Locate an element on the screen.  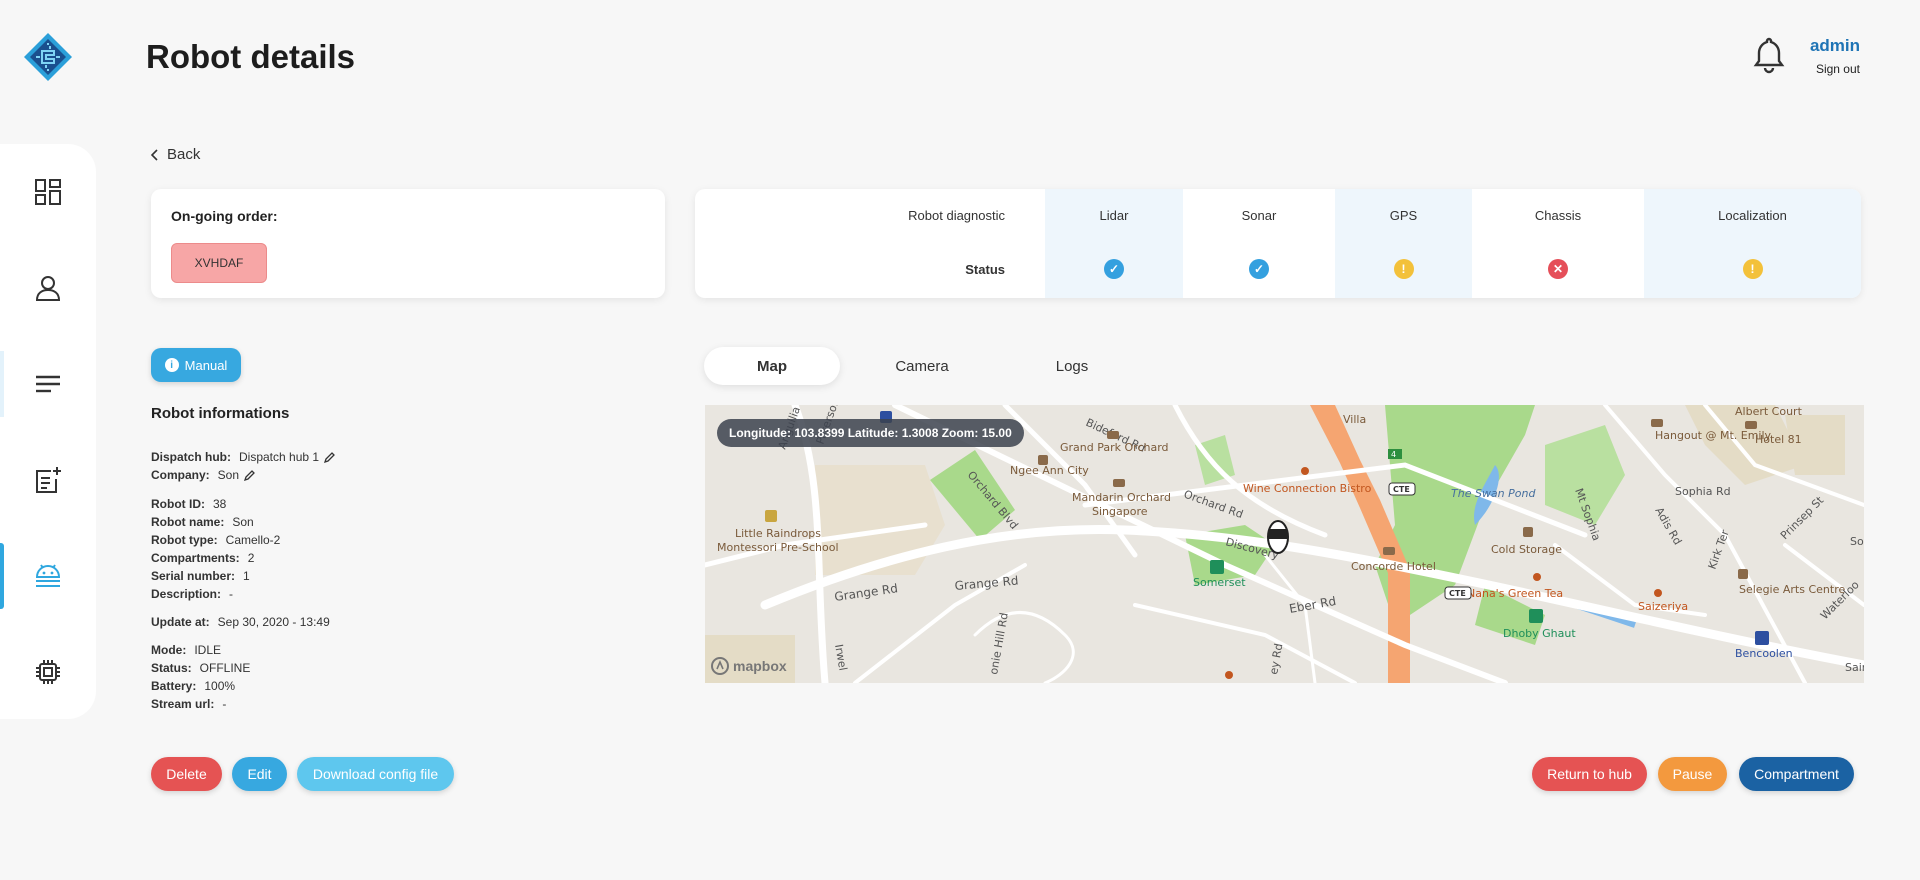
app-logo is located at coordinates (48, 57).